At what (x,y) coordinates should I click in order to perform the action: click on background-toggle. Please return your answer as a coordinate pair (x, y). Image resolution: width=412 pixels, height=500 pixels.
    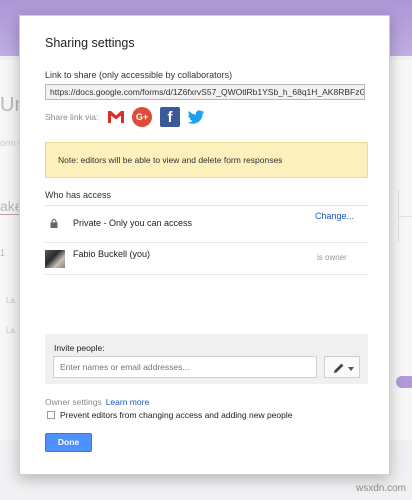
    Looking at the image, I should click on (404, 382).